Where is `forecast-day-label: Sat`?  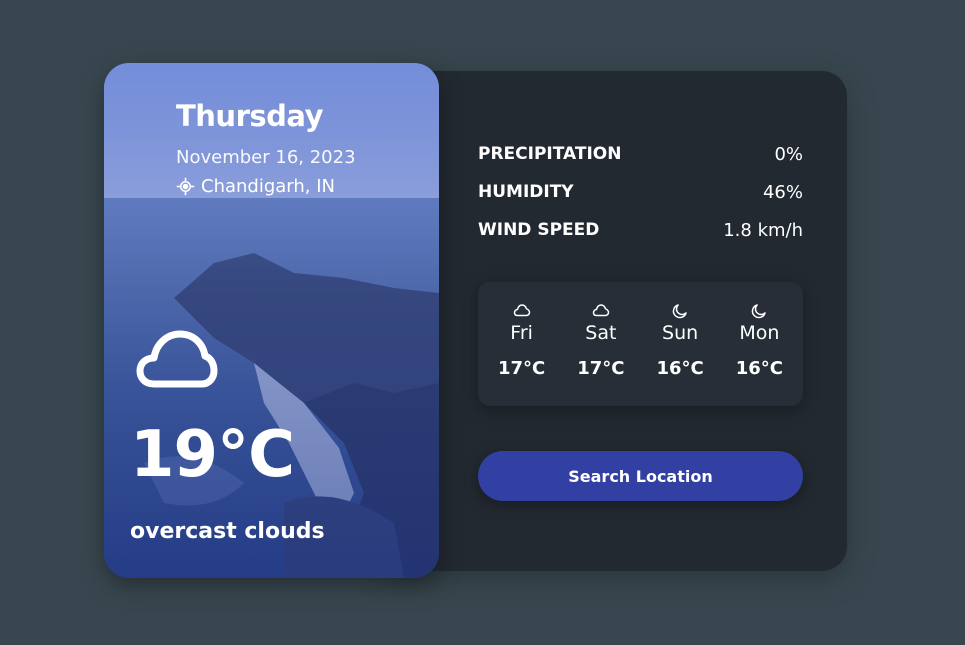 forecast-day-label: Sat is located at coordinates (601, 333).